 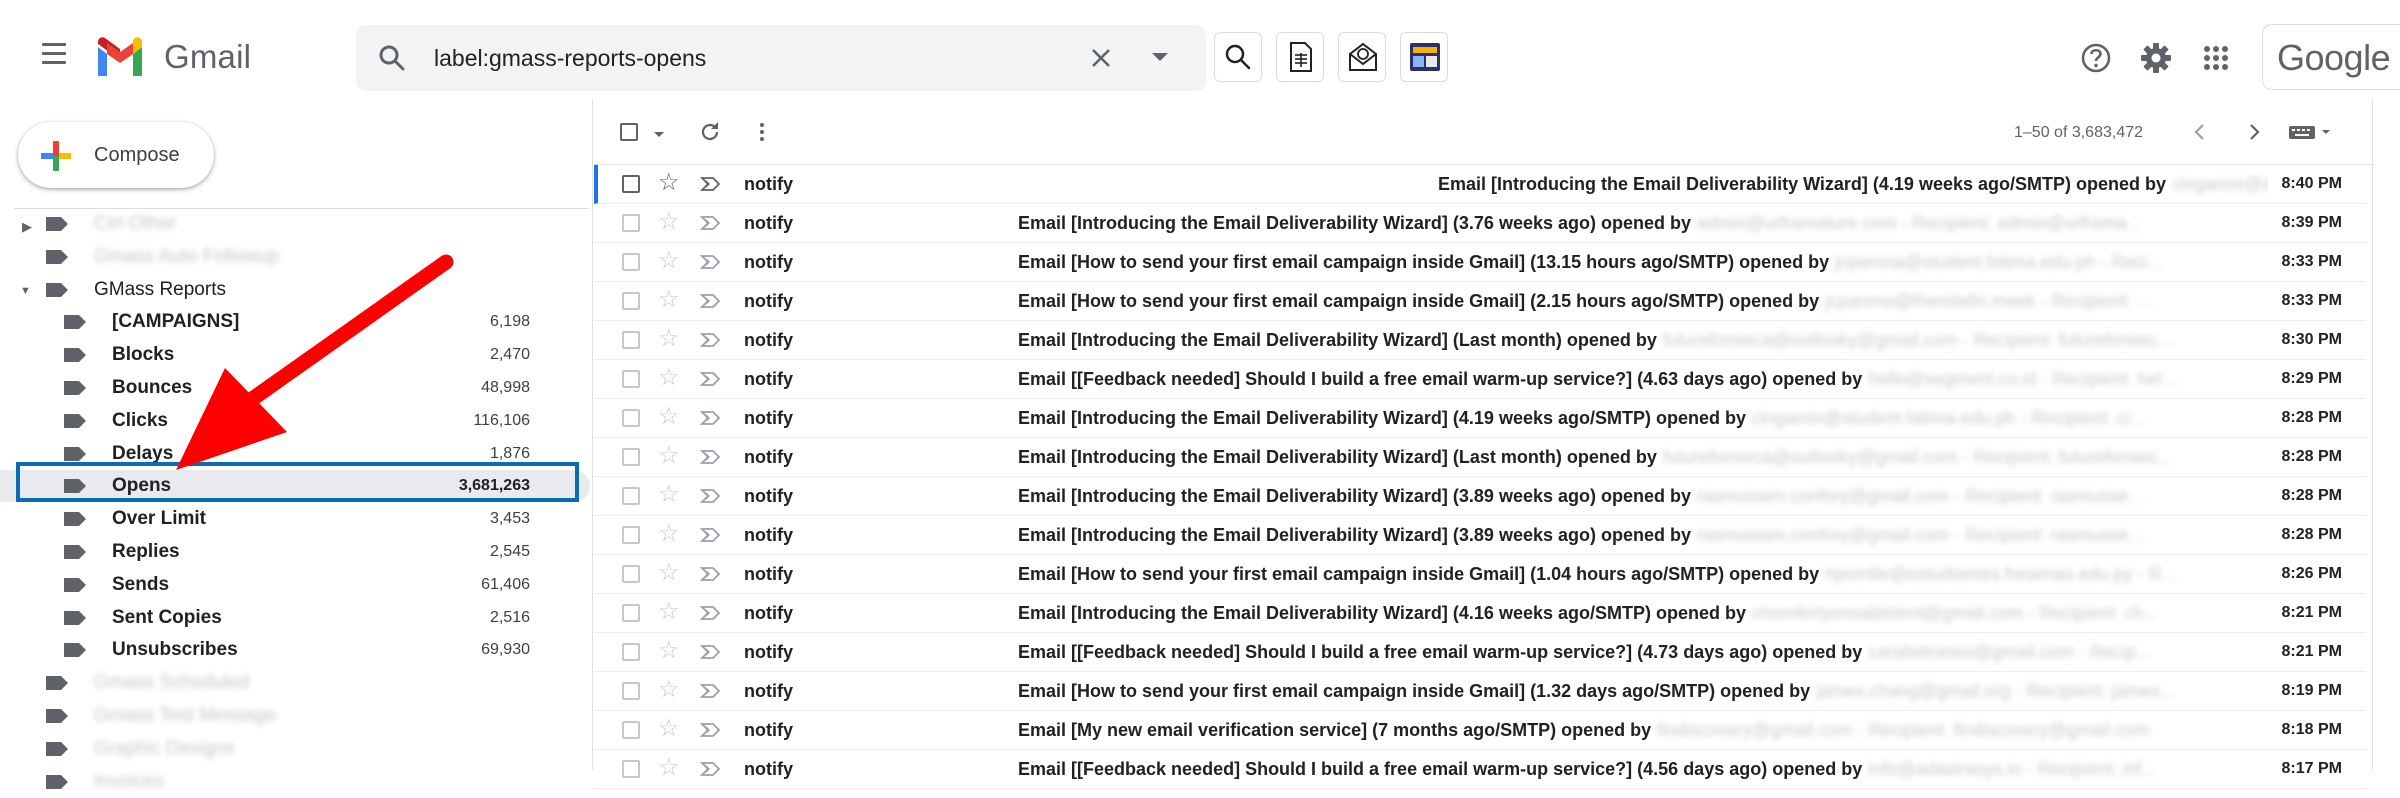 What do you see at coordinates (2311, 132) in the screenshot?
I see `keyboard-icon` at bounding box center [2311, 132].